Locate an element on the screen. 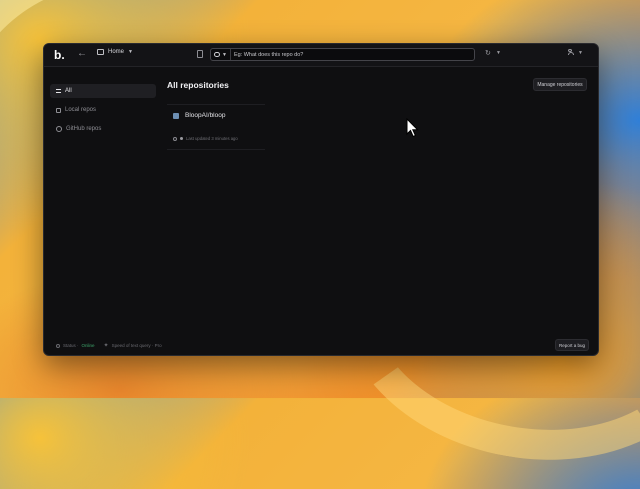 This screenshot has width=640, height=489. search-mode-label: Speed of text query · Pro is located at coordinates (136, 345).